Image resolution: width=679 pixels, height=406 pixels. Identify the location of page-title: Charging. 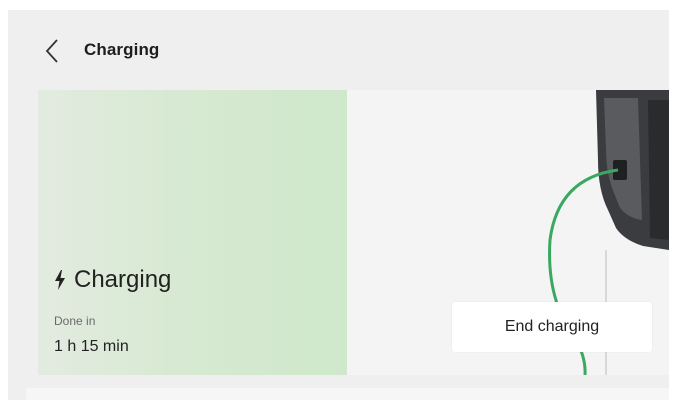
(122, 49).